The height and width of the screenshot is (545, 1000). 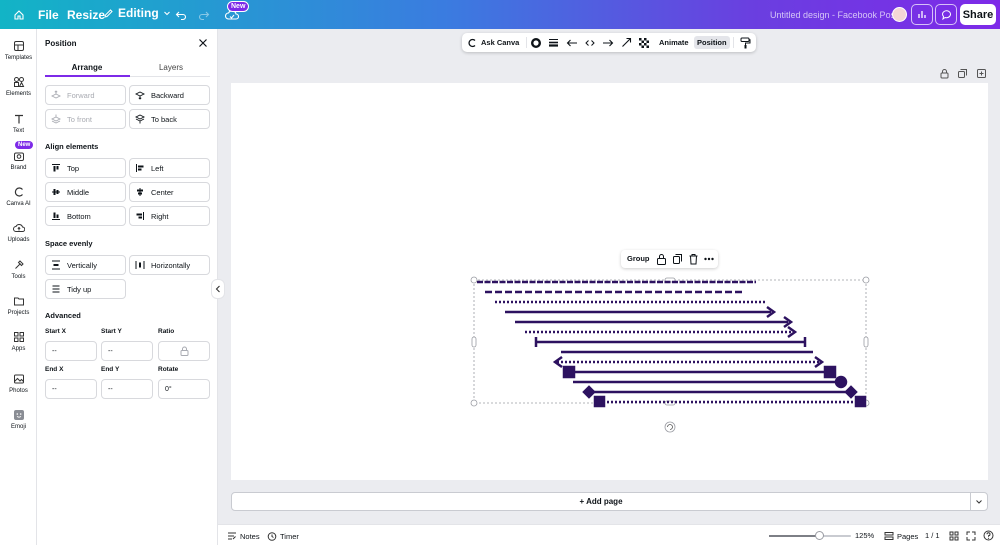 What do you see at coordinates (169, 95) in the screenshot?
I see `backward-button: Backward` at bounding box center [169, 95].